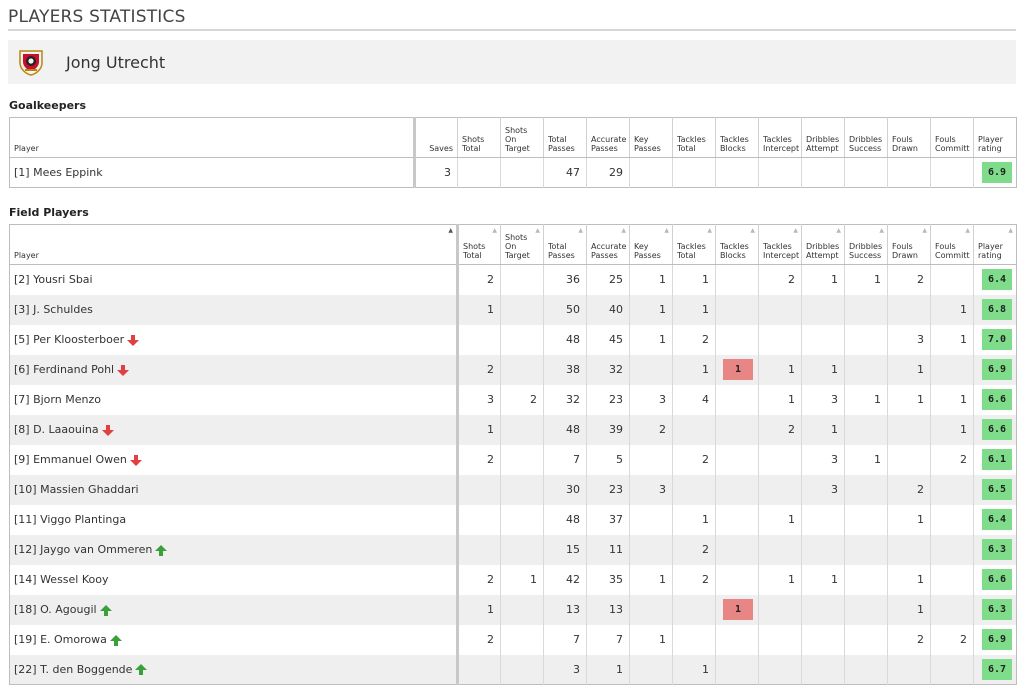  Describe the element at coordinates (447, 172) in the screenshot. I see `stat-value: 3` at that location.